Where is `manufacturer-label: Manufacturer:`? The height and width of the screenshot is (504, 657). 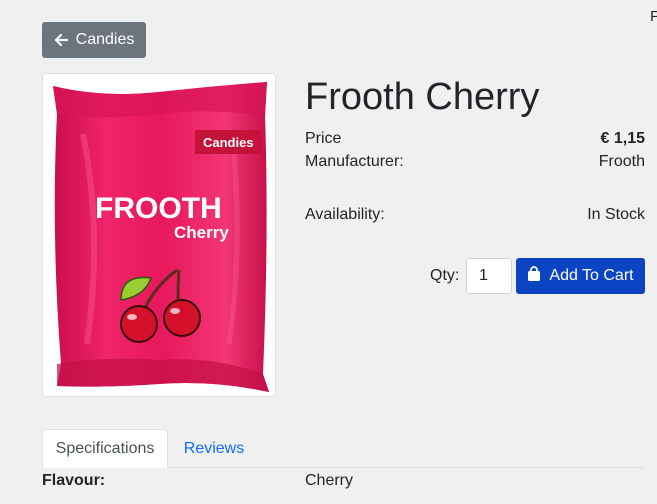
manufacturer-label: Manufacturer: is located at coordinates (354, 161).